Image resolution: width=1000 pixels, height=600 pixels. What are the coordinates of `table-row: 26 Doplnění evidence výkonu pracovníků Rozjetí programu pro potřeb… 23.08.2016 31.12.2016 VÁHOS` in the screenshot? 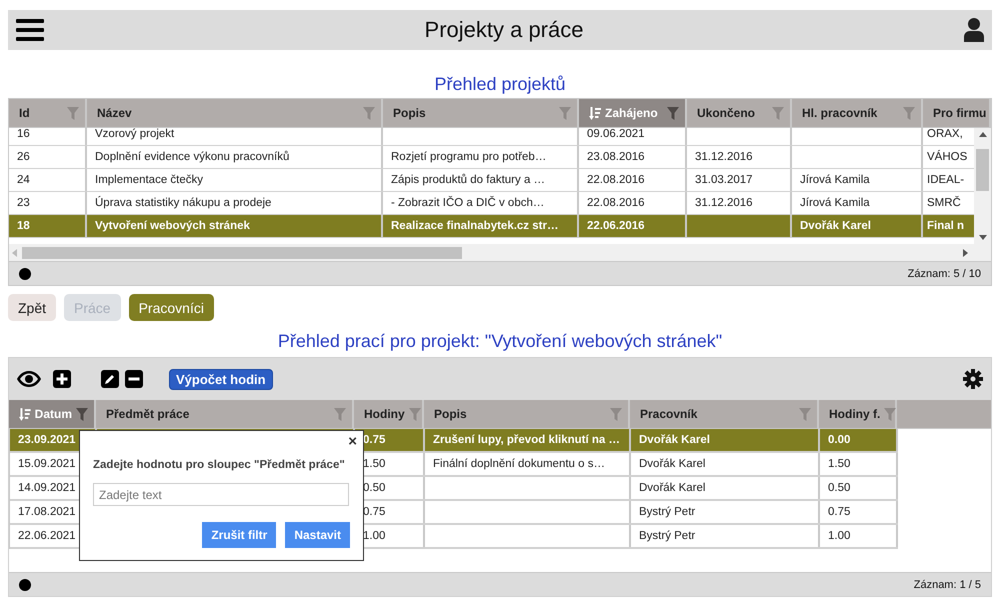 It's located at (491, 157).